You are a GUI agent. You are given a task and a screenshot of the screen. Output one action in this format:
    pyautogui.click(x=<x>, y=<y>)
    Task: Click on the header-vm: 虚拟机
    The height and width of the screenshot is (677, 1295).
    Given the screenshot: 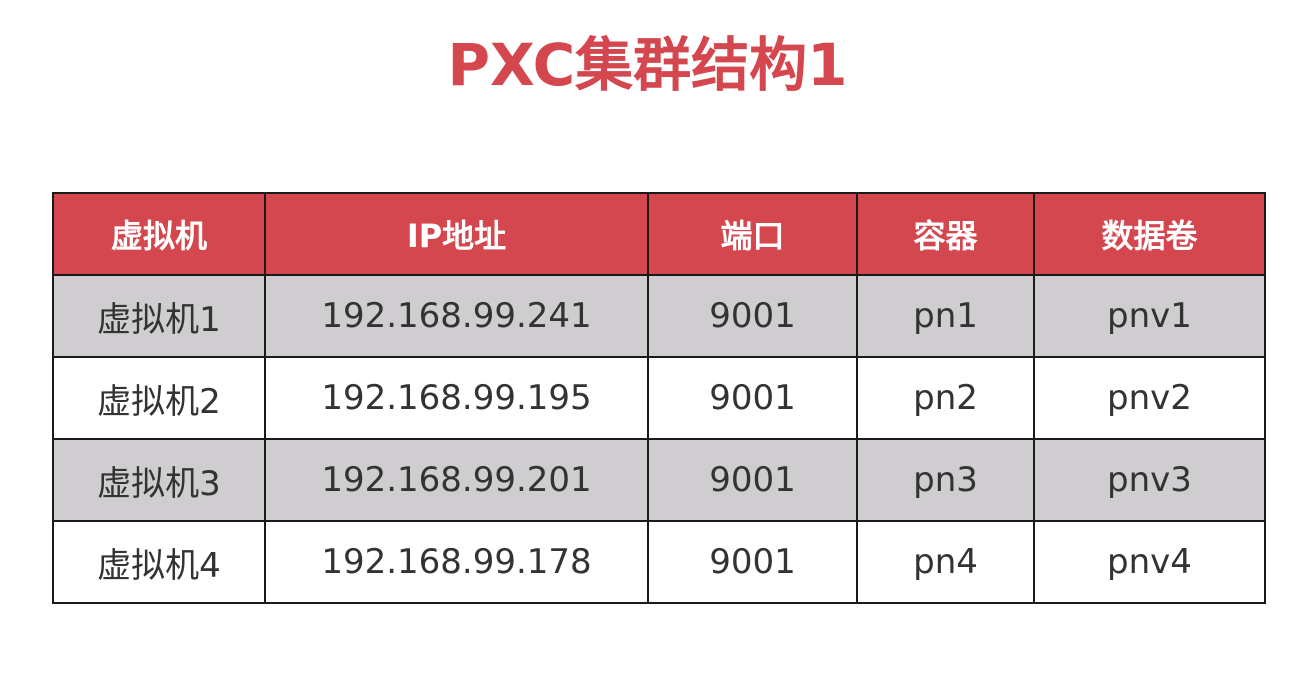 What is the action you would take?
    pyautogui.click(x=159, y=234)
    